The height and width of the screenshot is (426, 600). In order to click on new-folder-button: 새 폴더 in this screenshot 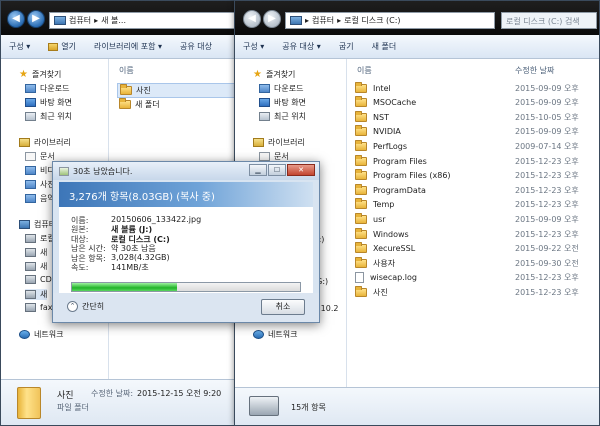, I will do `click(384, 46)`.